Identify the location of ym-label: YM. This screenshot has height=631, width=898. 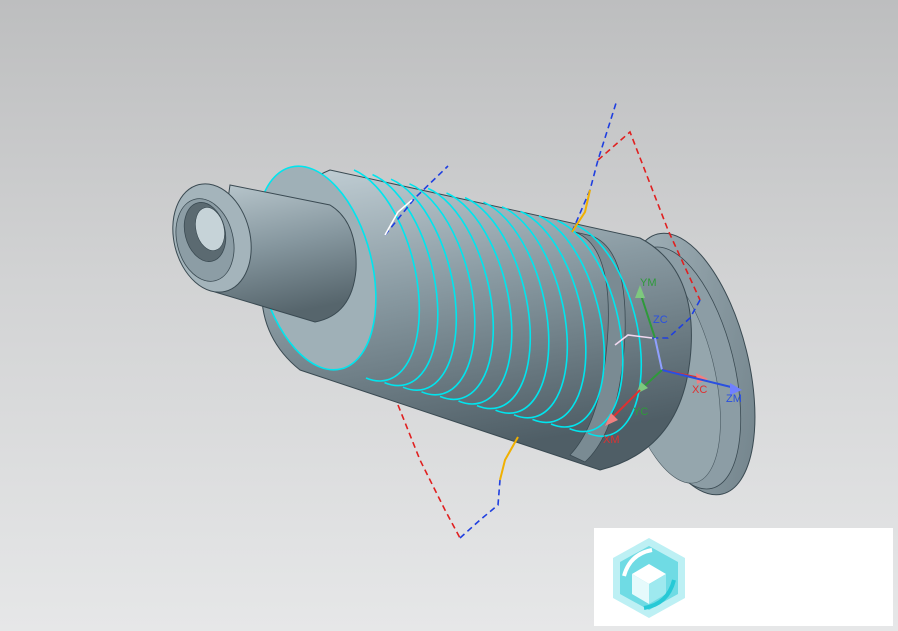
(648, 283).